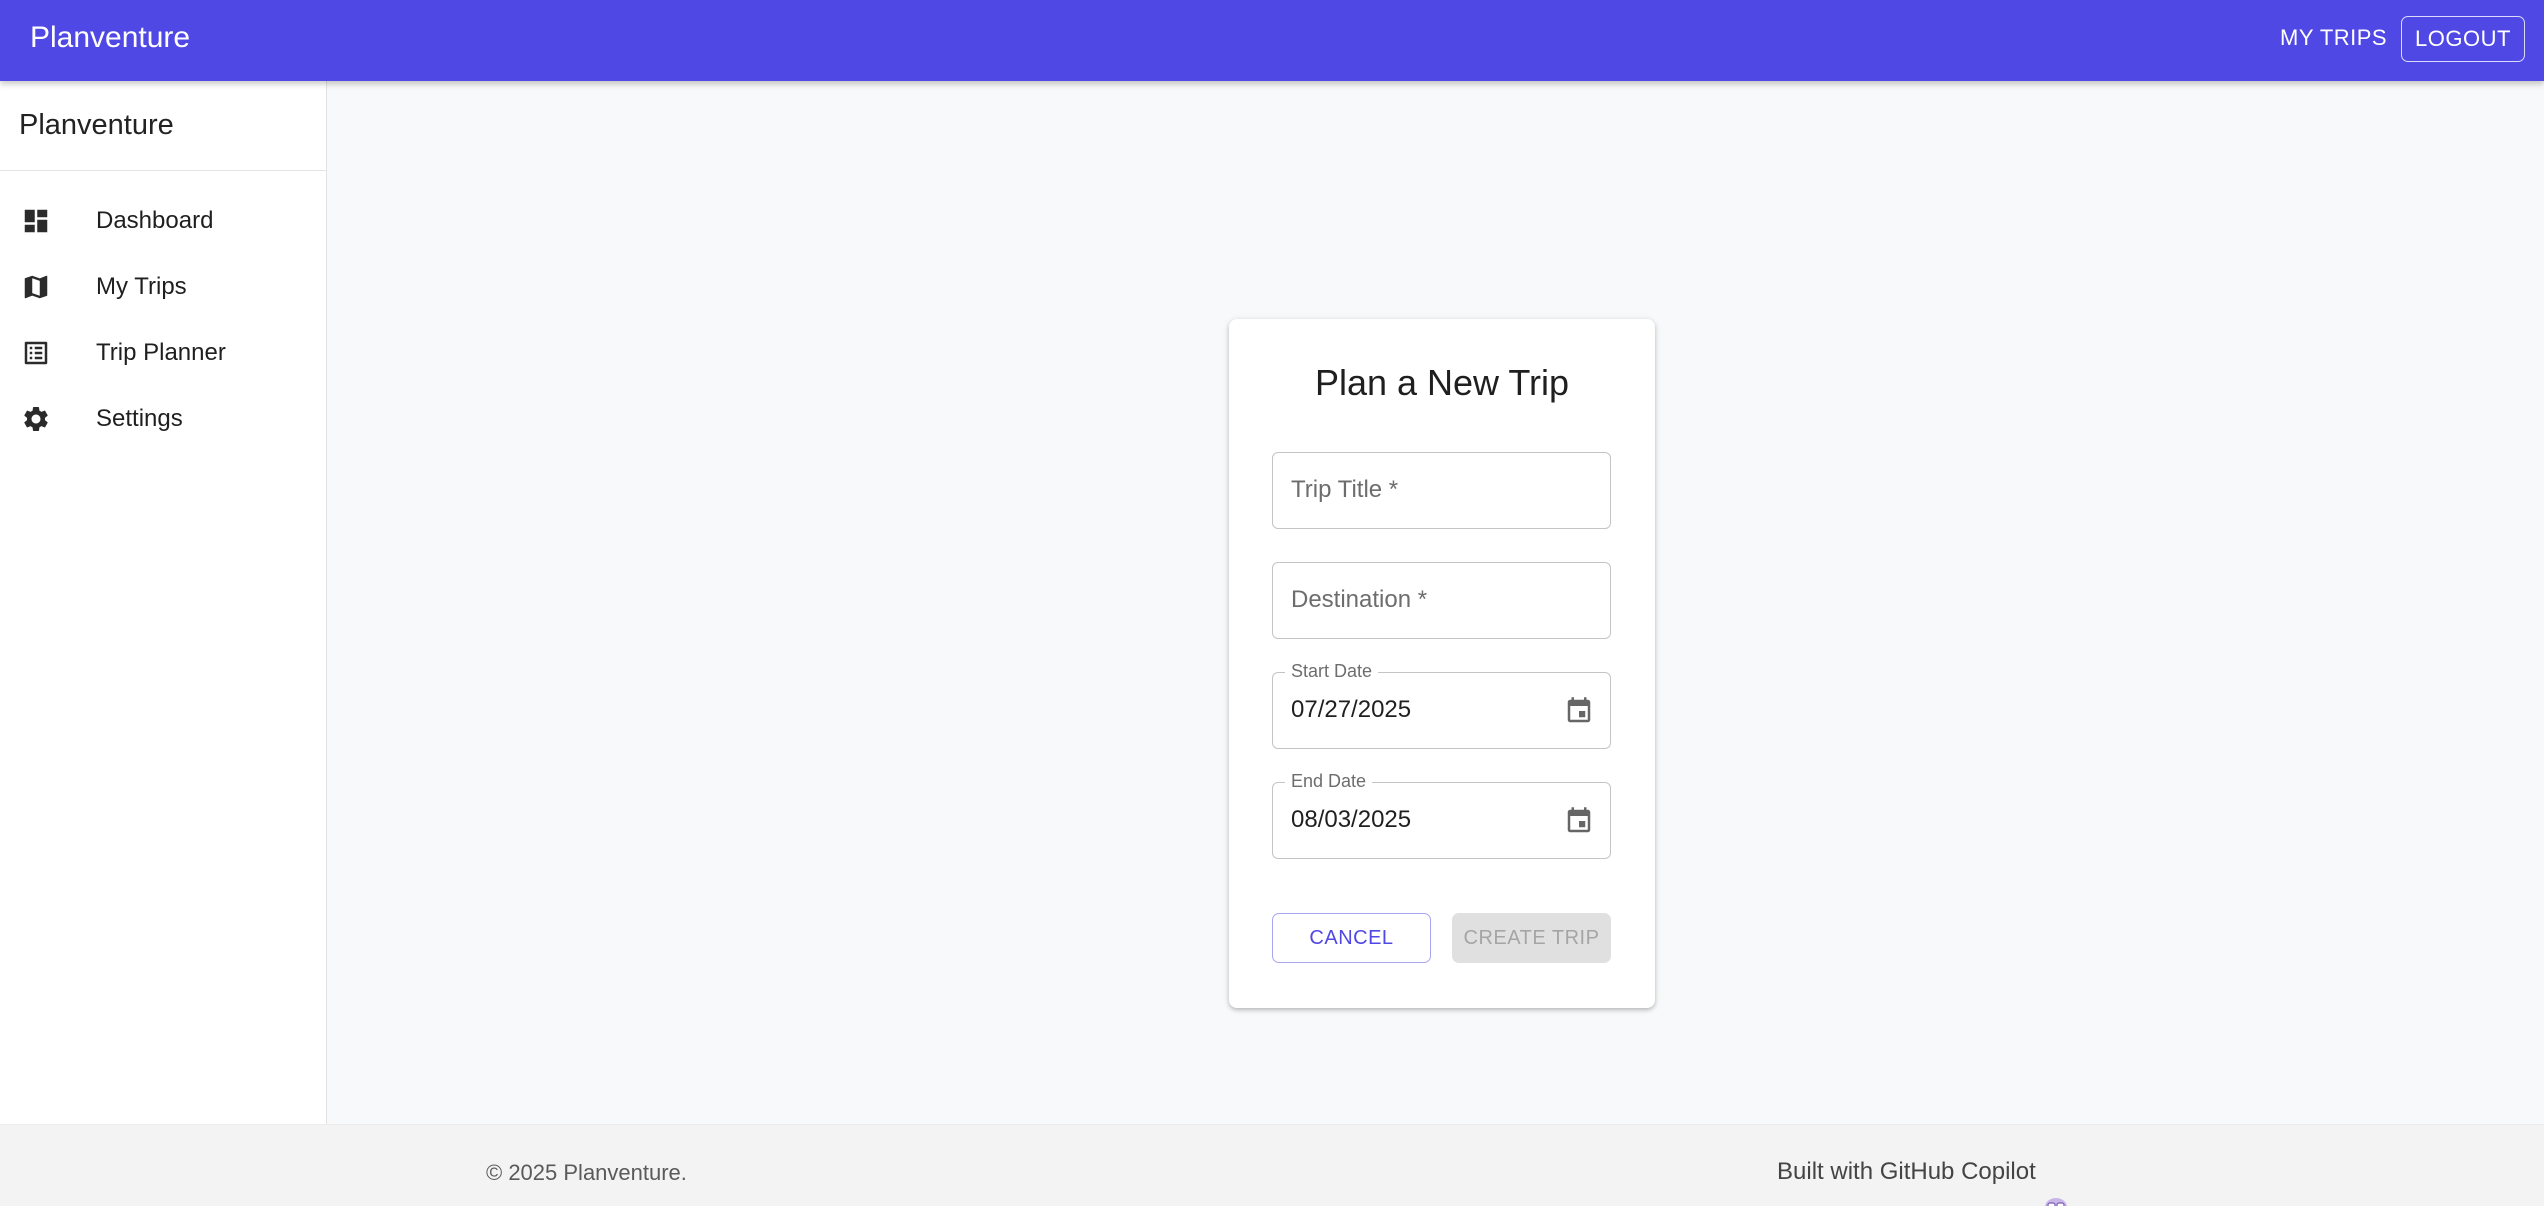 This screenshot has width=2544, height=1206. What do you see at coordinates (1442, 382) in the screenshot?
I see `form-title: Plan a New Trip` at bounding box center [1442, 382].